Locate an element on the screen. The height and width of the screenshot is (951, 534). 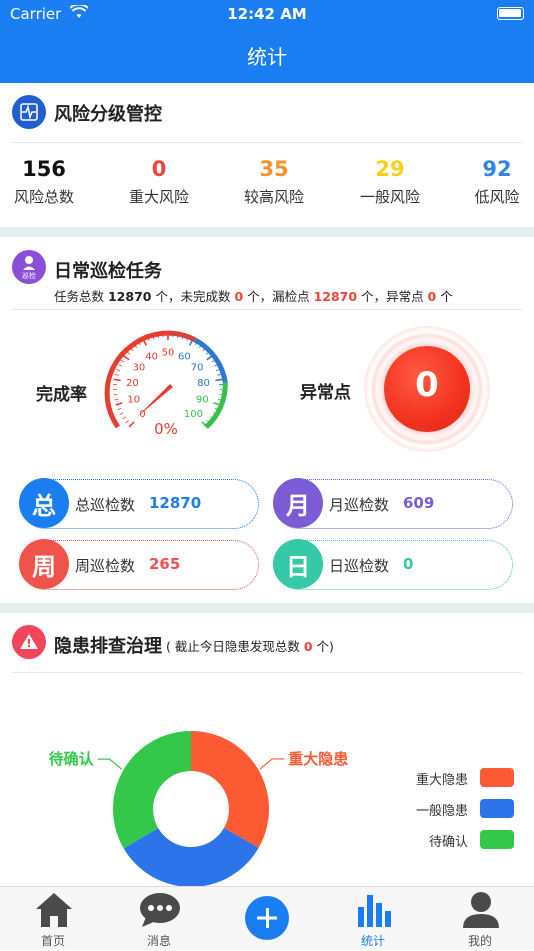
risk-major-value: 0 is located at coordinates (159, 169).